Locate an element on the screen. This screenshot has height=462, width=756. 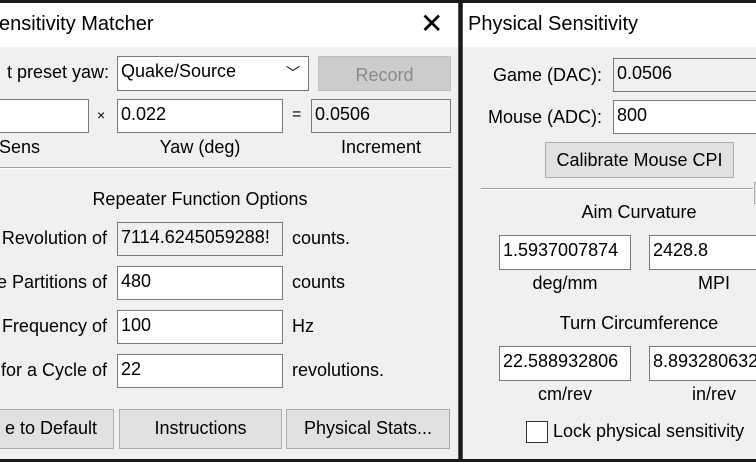
revolution-unit: counts. is located at coordinates (321, 238).